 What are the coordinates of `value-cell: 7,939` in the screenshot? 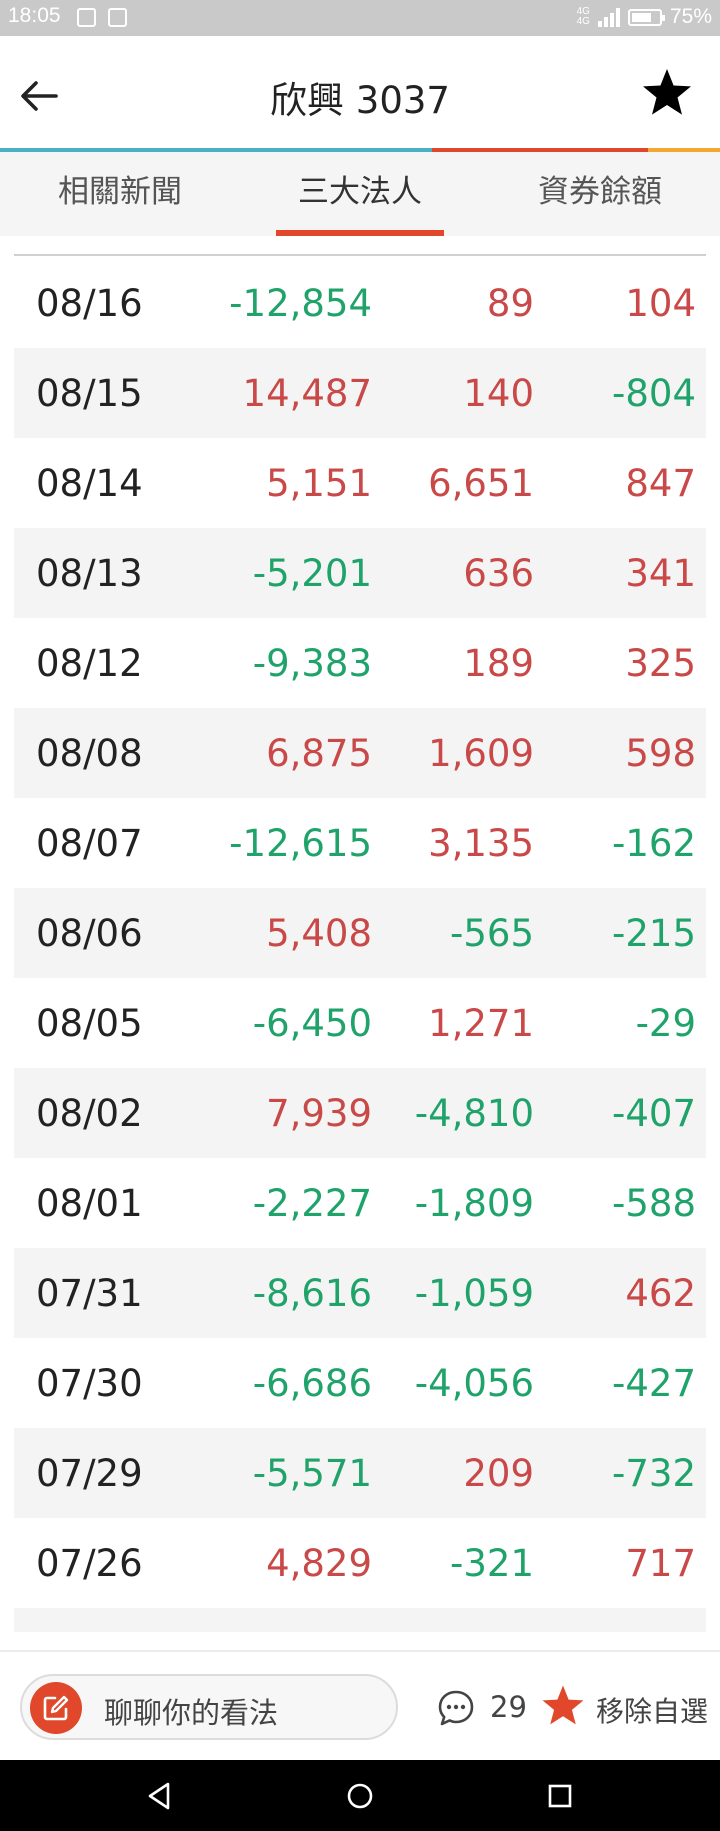 It's located at (319, 1113).